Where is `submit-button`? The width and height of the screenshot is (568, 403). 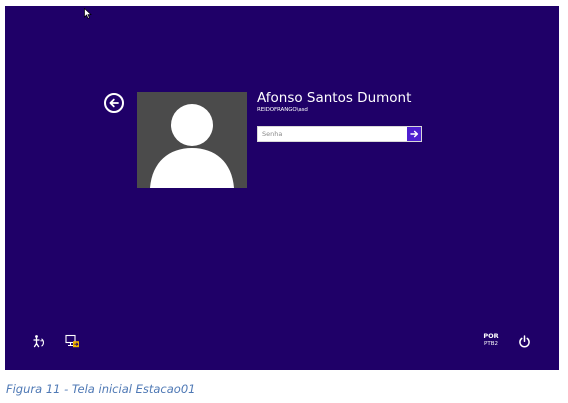 submit-button is located at coordinates (414, 134).